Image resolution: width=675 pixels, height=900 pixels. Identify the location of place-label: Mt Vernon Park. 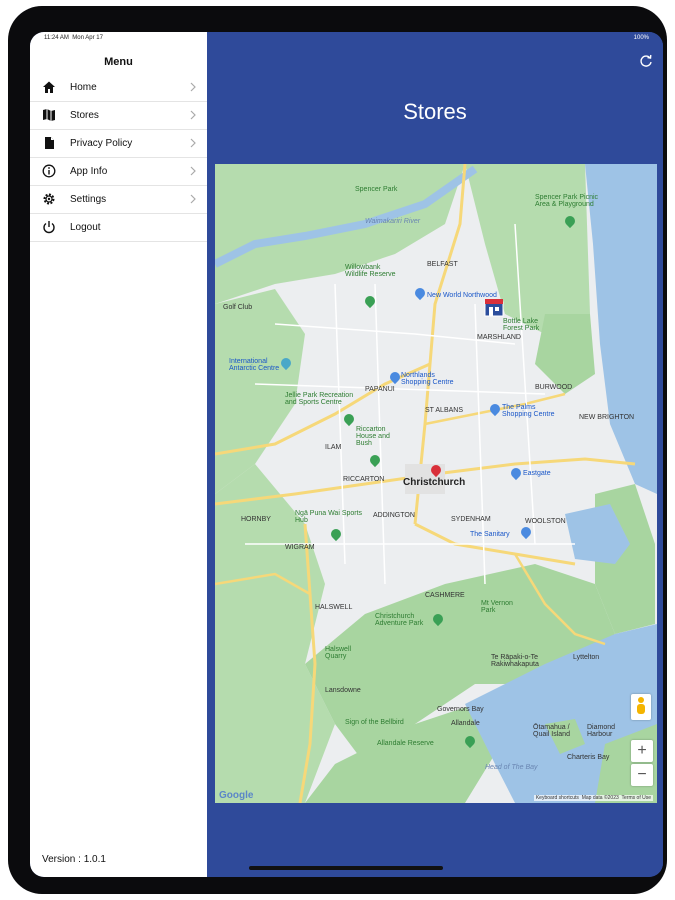
(497, 607).